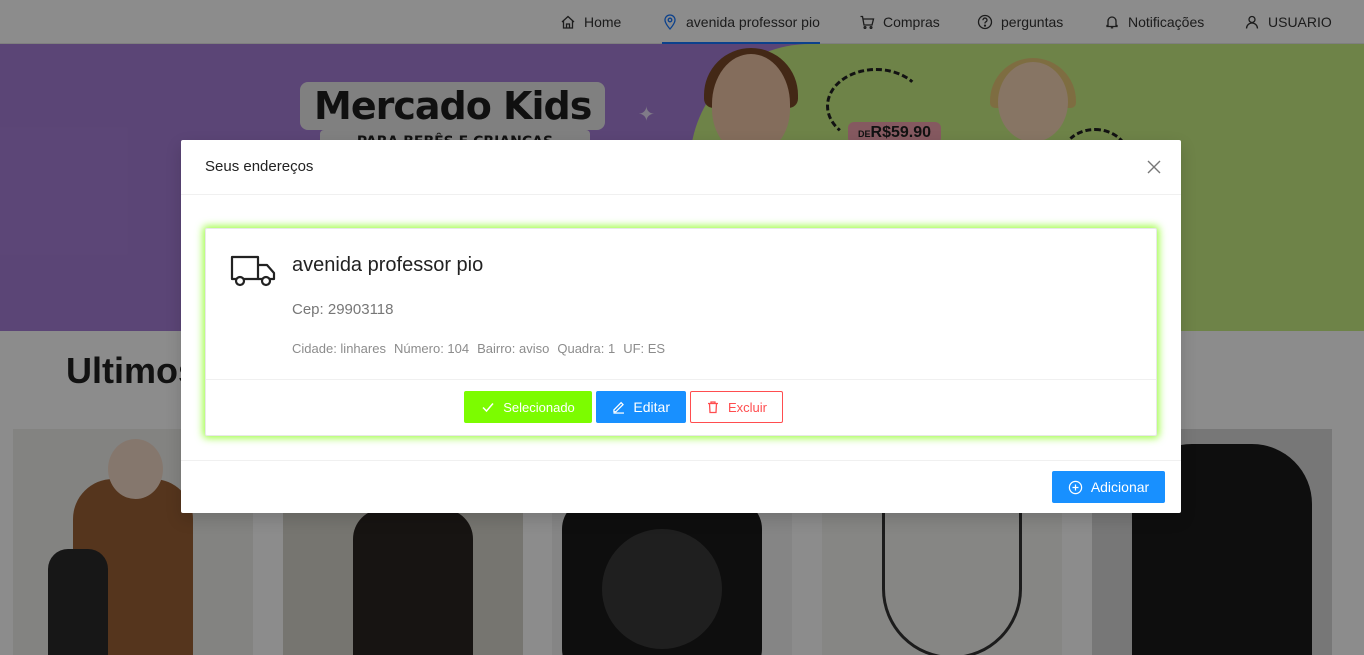 The width and height of the screenshot is (1364, 655). Describe the element at coordinates (343, 309) in the screenshot. I see `address-cep: Cep: 29903118` at that location.